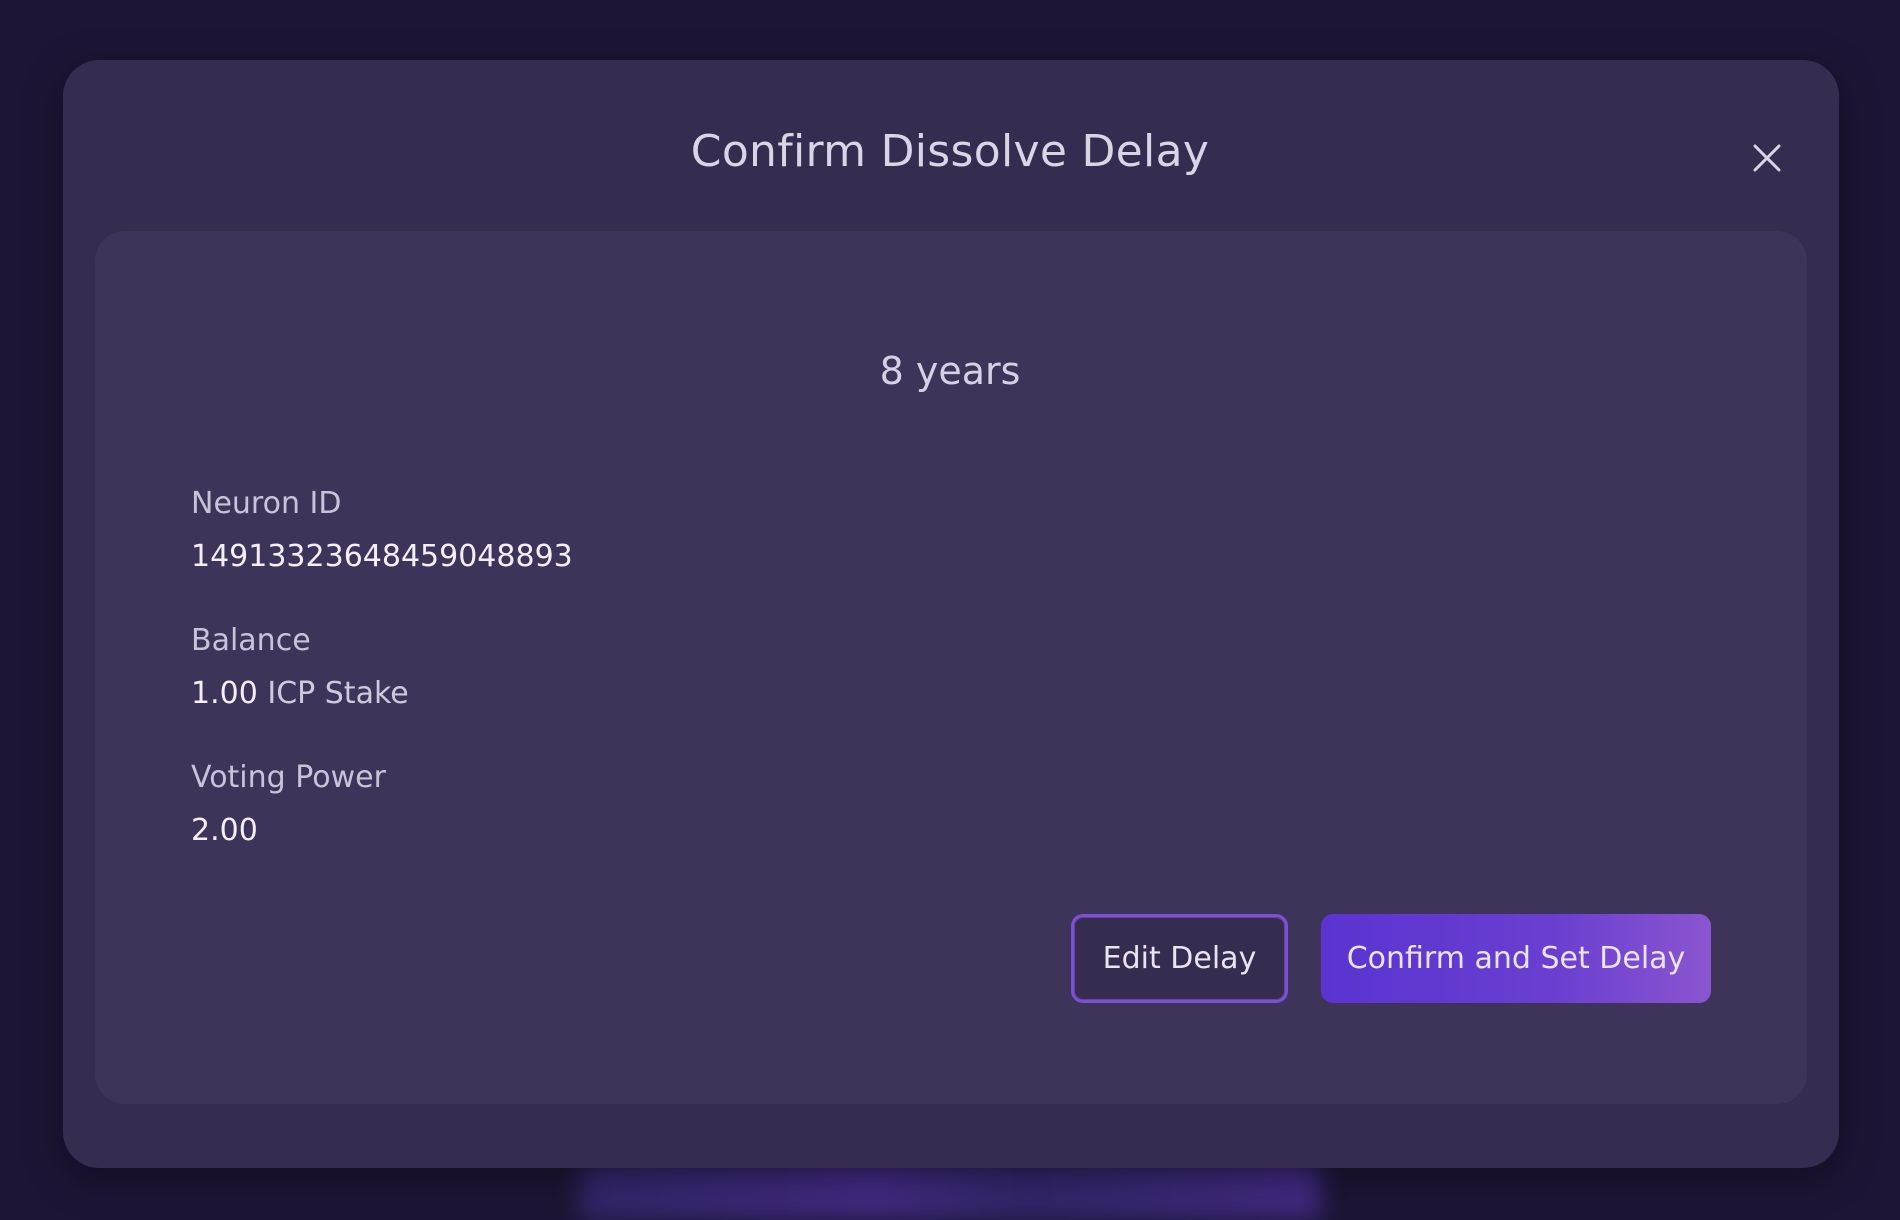 The width and height of the screenshot is (1900, 1220). Describe the element at coordinates (224, 830) in the screenshot. I see `voting-power-value: 2.00` at that location.